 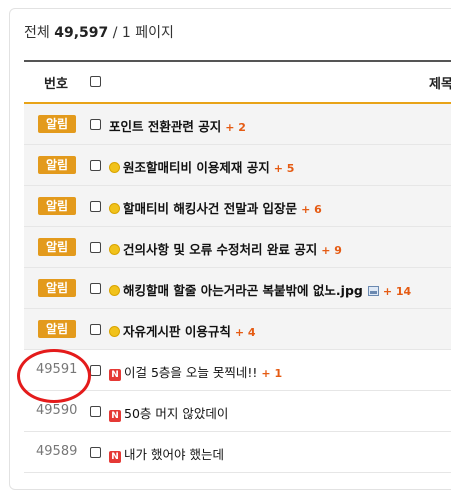 I want to click on table-row: 49590 N 50층 머지 않았데이, so click(x=237, y=411).